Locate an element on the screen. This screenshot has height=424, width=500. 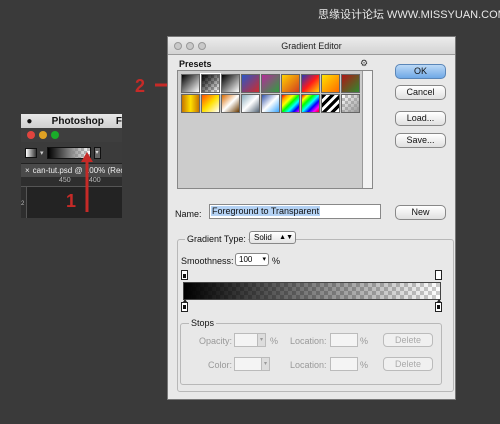
close-dialog-icon is located at coordinates (178, 46).